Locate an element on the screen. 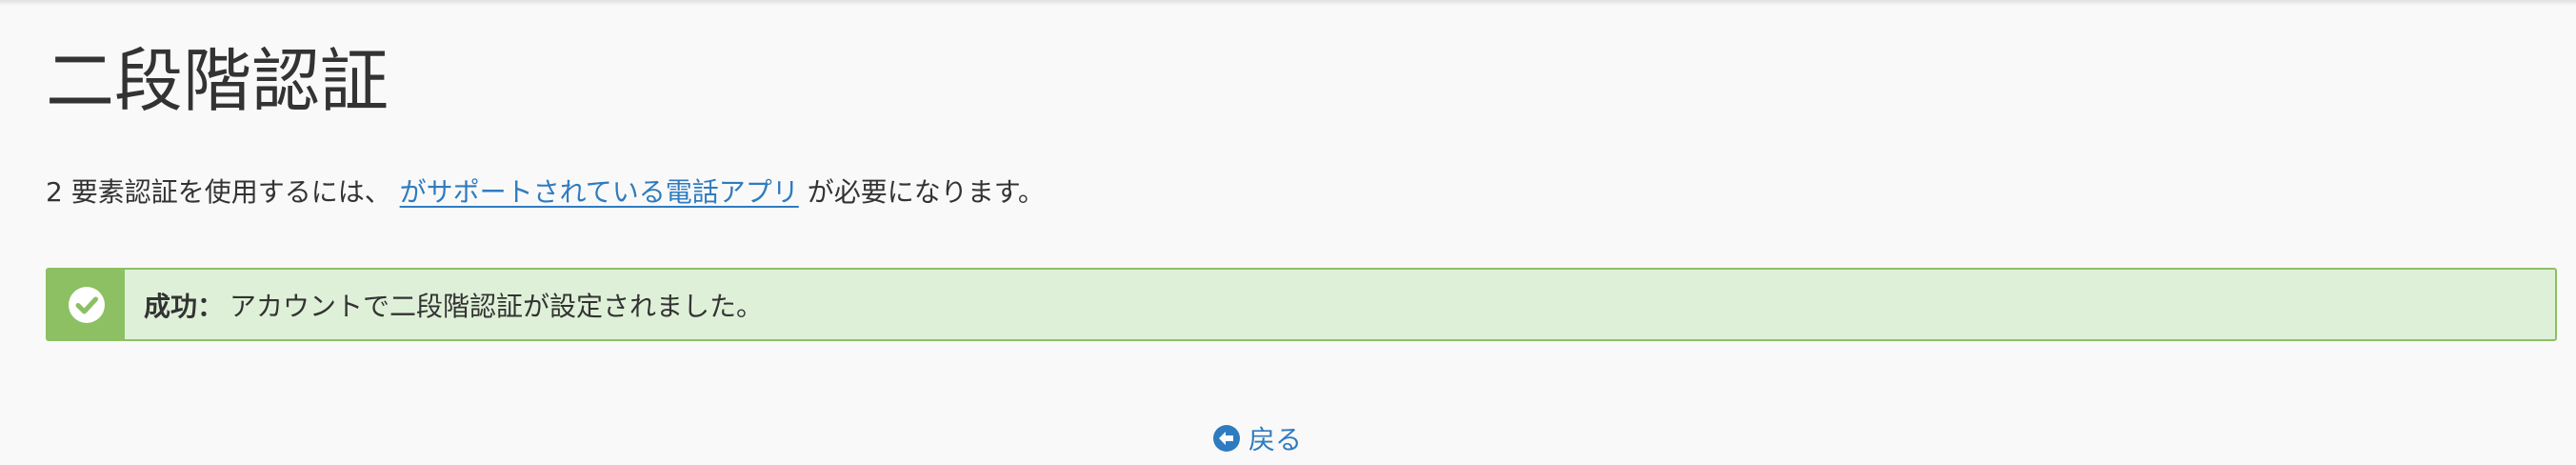 The width and height of the screenshot is (2576, 465). intro-prefix: 2 要素認証を使用するには、 is located at coordinates (218, 192).